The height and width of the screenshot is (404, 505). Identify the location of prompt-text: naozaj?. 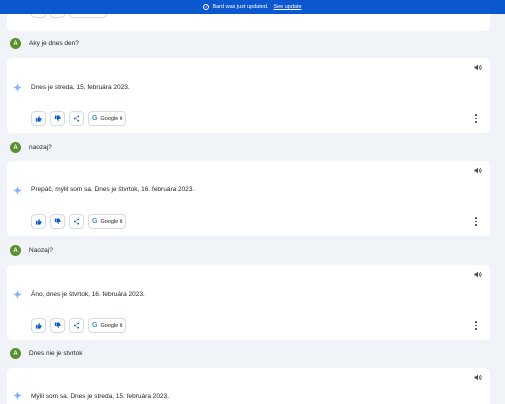
(40, 147).